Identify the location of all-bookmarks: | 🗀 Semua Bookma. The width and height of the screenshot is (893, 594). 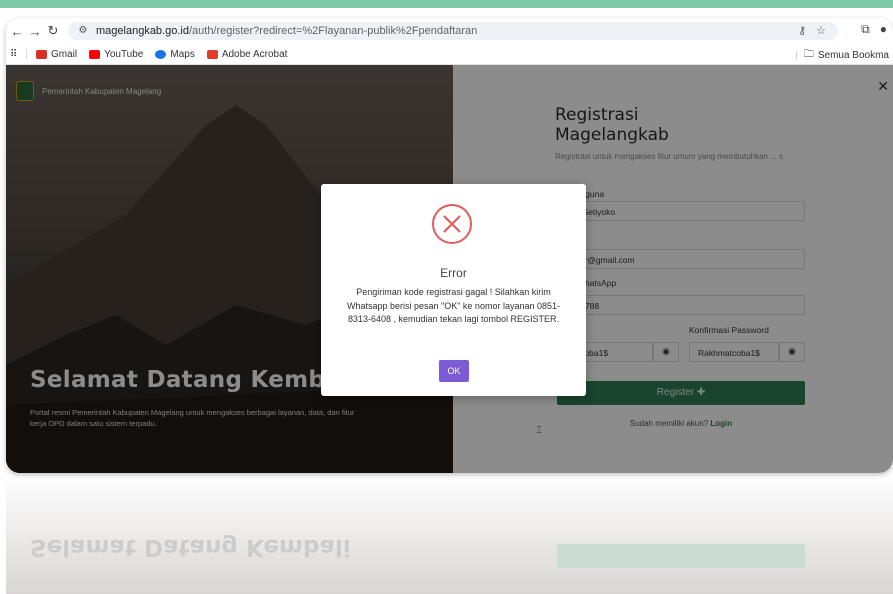
(842, 55).